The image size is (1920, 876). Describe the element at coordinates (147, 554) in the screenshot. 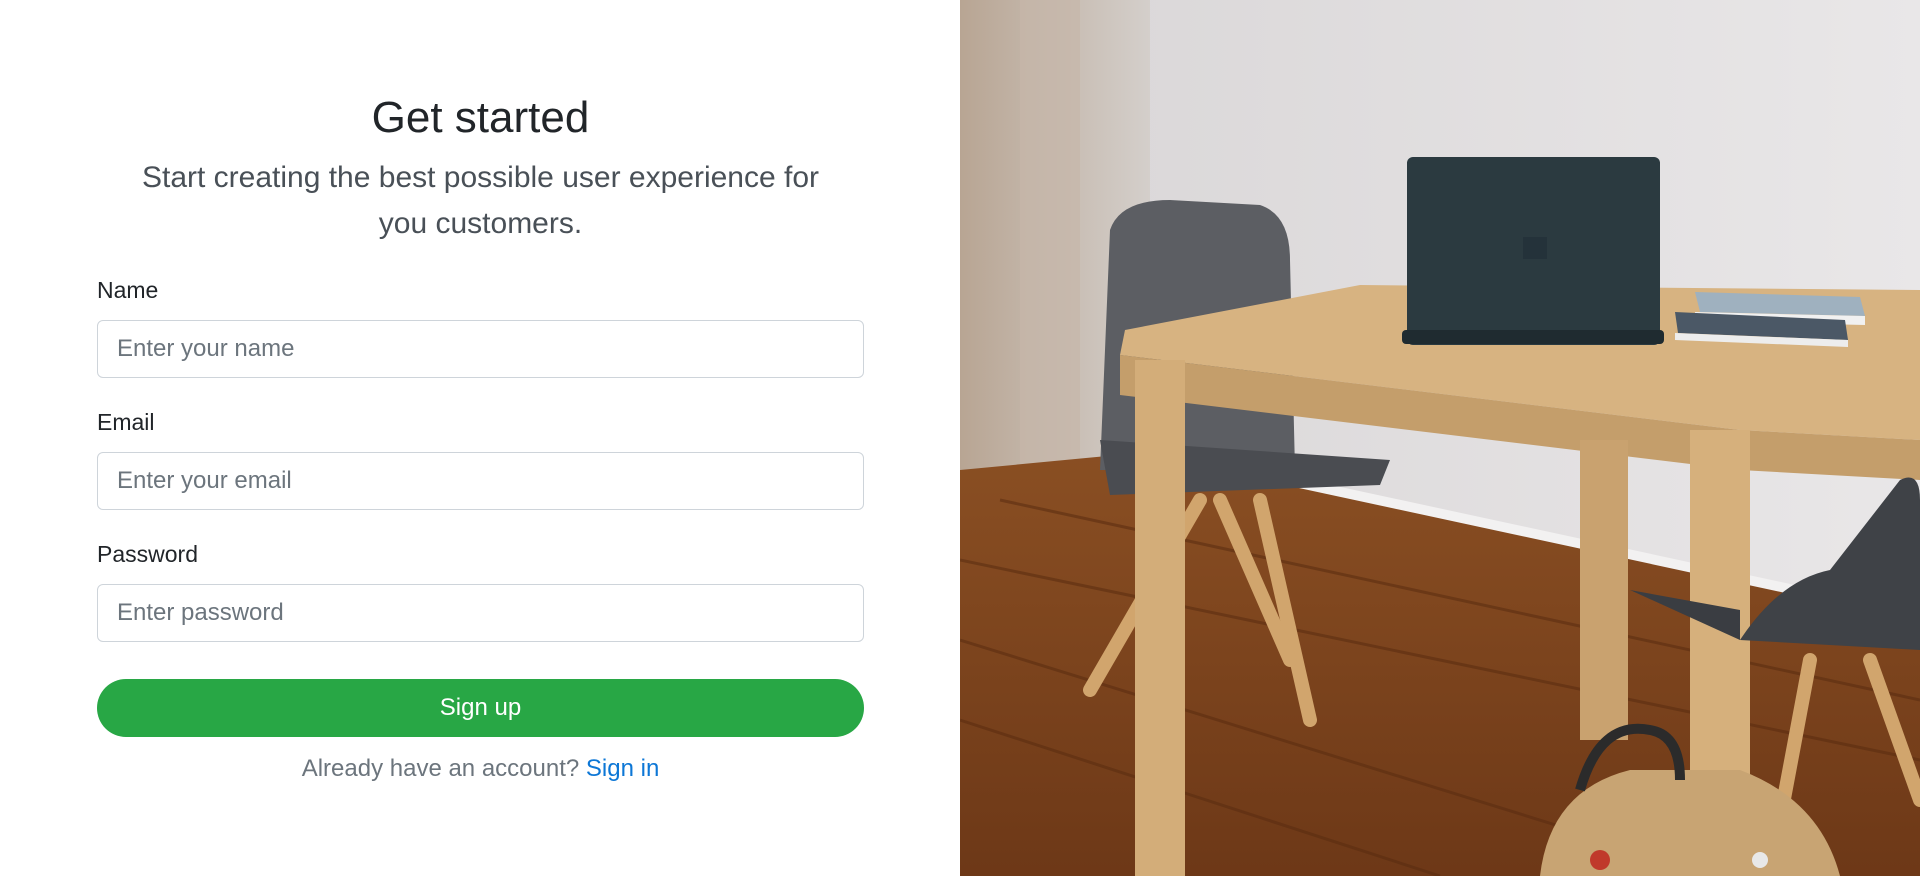

I see `password-label: Password` at that location.